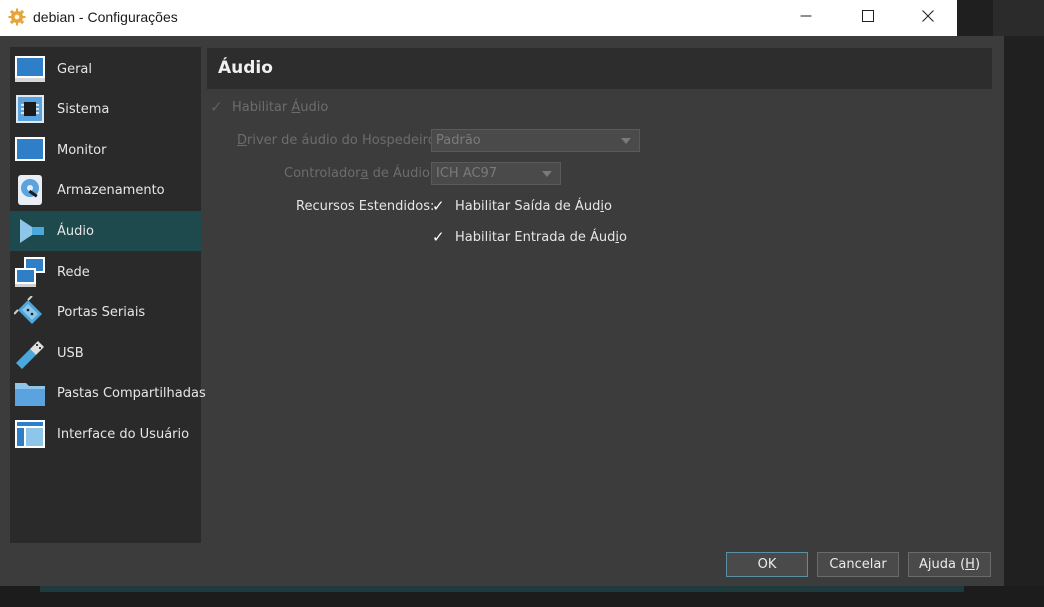 The width and height of the screenshot is (1044, 607). What do you see at coordinates (1018, 18) in the screenshot?
I see `desktop-background-strip` at bounding box center [1018, 18].